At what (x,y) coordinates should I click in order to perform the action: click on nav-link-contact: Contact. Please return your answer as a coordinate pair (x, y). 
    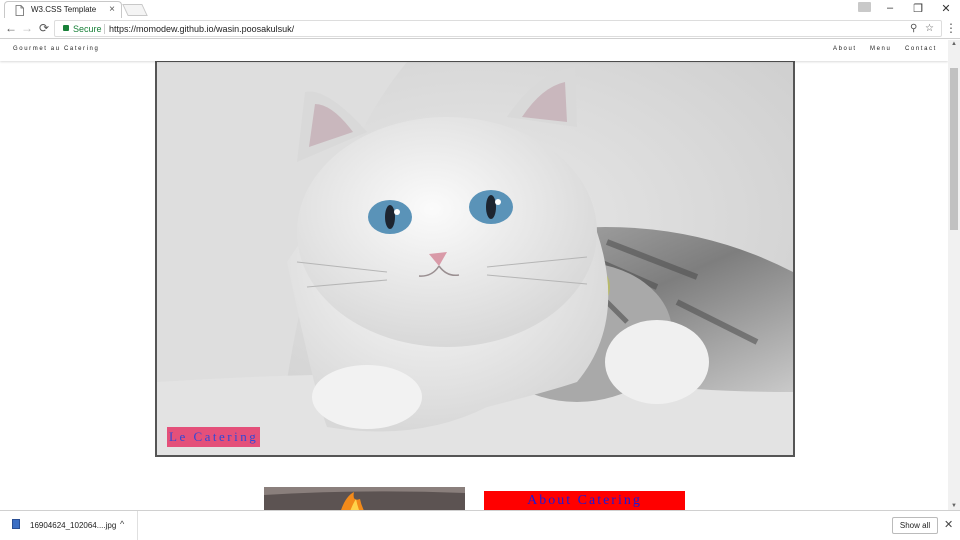
    Looking at the image, I should click on (921, 49).